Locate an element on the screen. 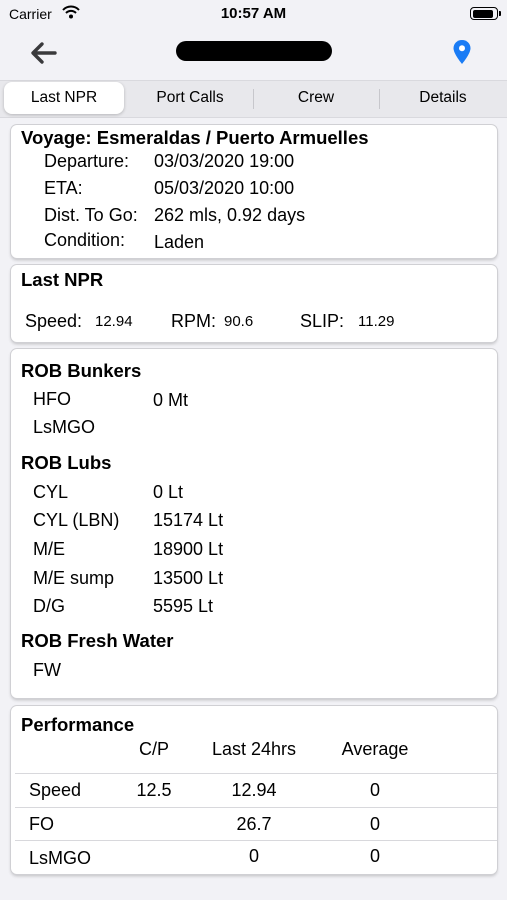 Image resolution: width=507 pixels, height=900 pixels. perf-row-fo-average: 0 is located at coordinates (374, 824).